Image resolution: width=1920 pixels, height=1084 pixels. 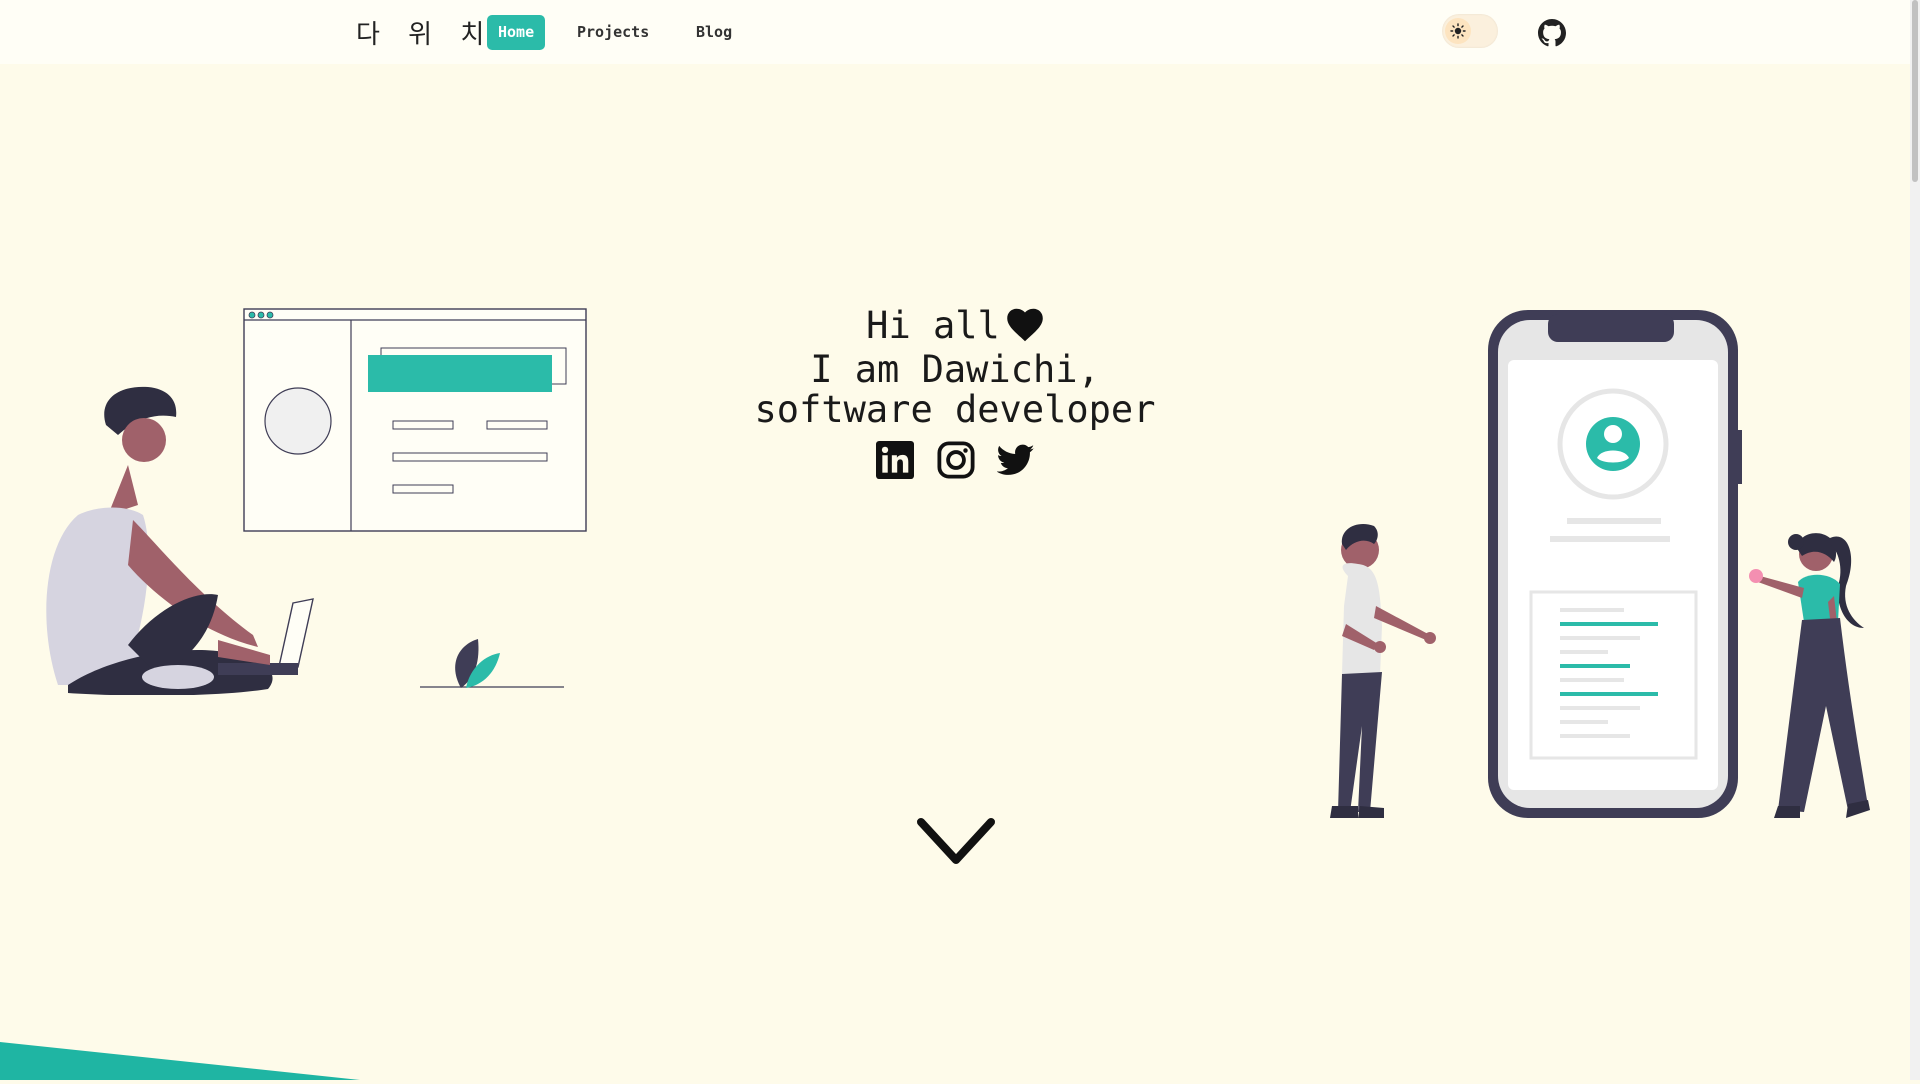 I want to click on instagram-icon, so click(x=957, y=461).